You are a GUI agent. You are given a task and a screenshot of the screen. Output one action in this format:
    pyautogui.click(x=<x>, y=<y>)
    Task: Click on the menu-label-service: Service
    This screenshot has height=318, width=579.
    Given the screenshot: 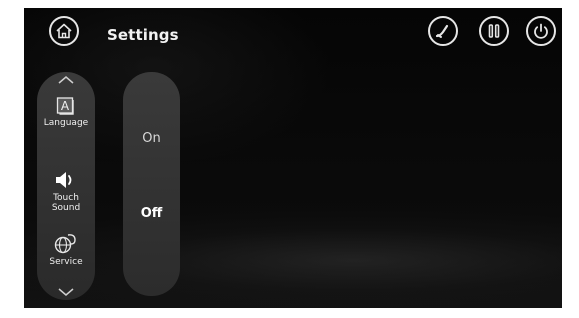 What is the action you would take?
    pyautogui.click(x=66, y=262)
    